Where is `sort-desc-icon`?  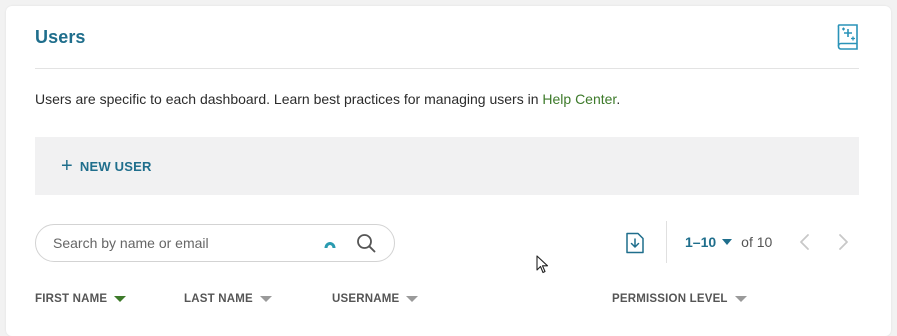 sort-desc-icon is located at coordinates (120, 299).